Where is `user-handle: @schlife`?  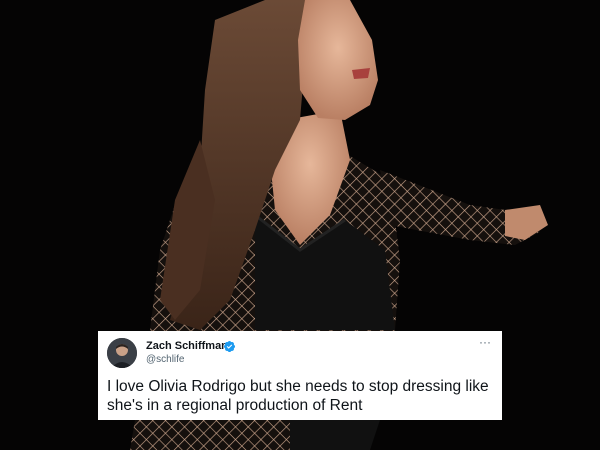 user-handle: @schlife is located at coordinates (165, 360).